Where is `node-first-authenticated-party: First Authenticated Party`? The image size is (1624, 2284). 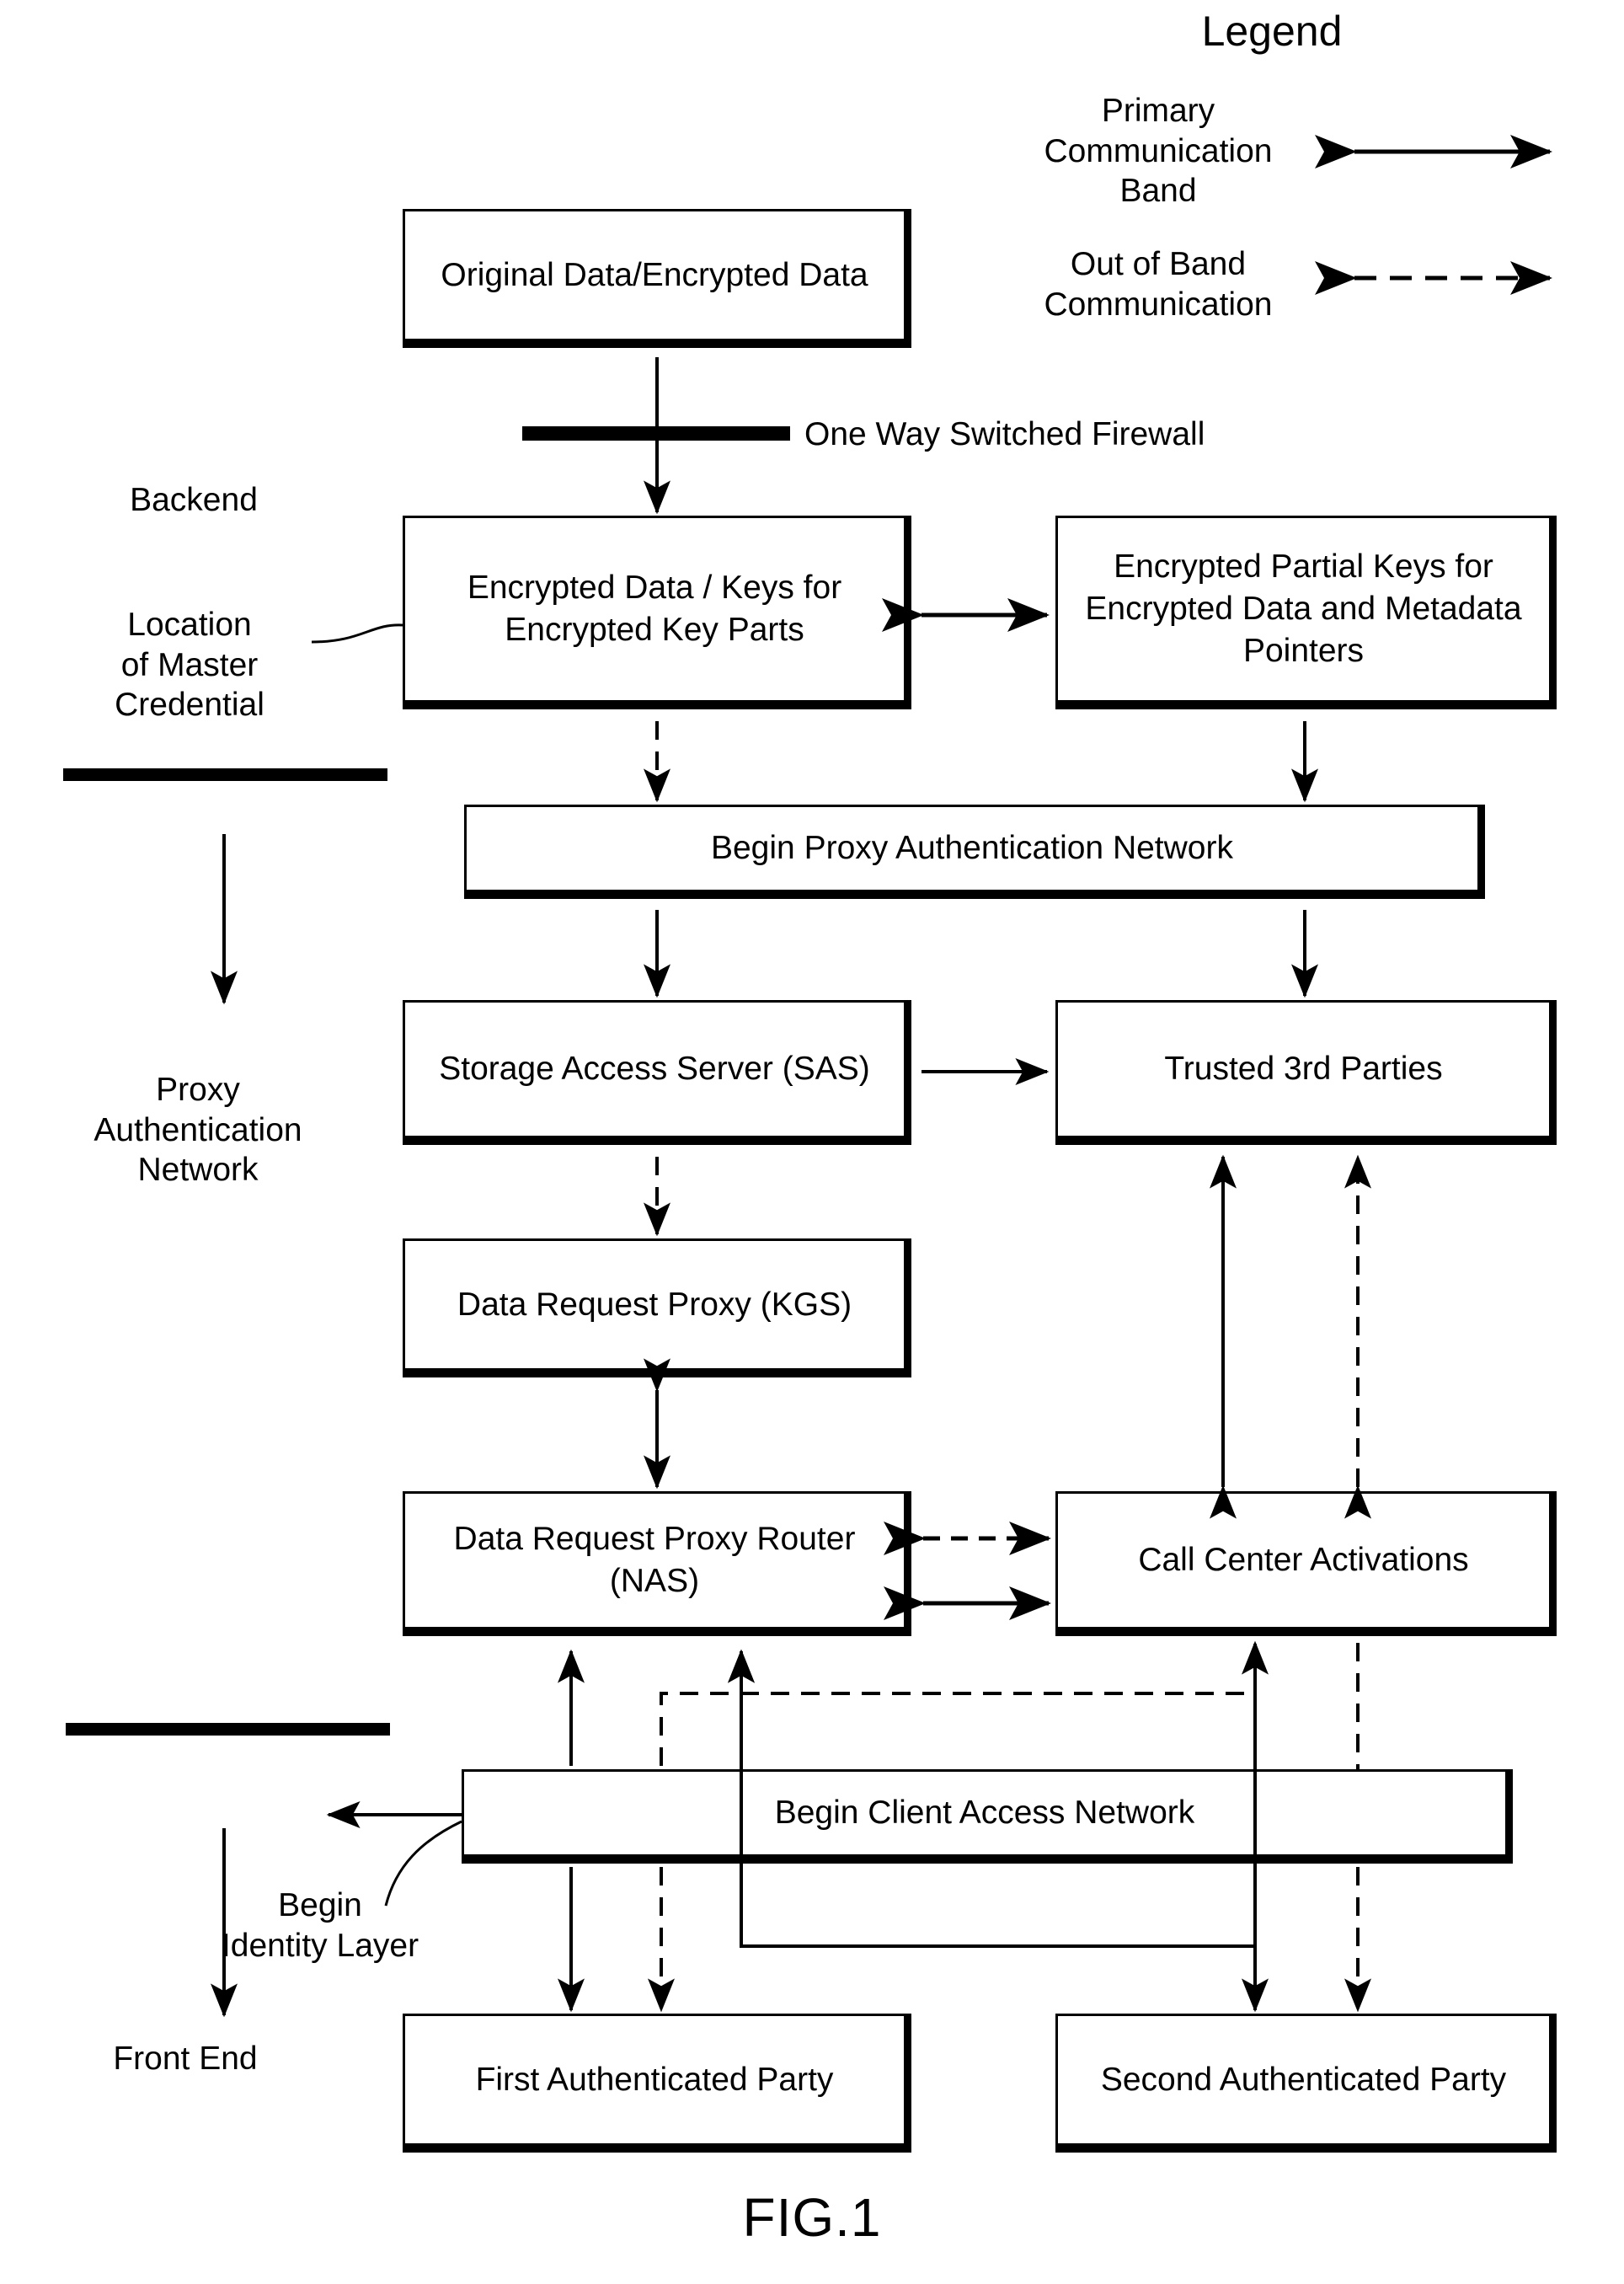
node-first-authenticated-party: First Authenticated Party is located at coordinates (657, 2083).